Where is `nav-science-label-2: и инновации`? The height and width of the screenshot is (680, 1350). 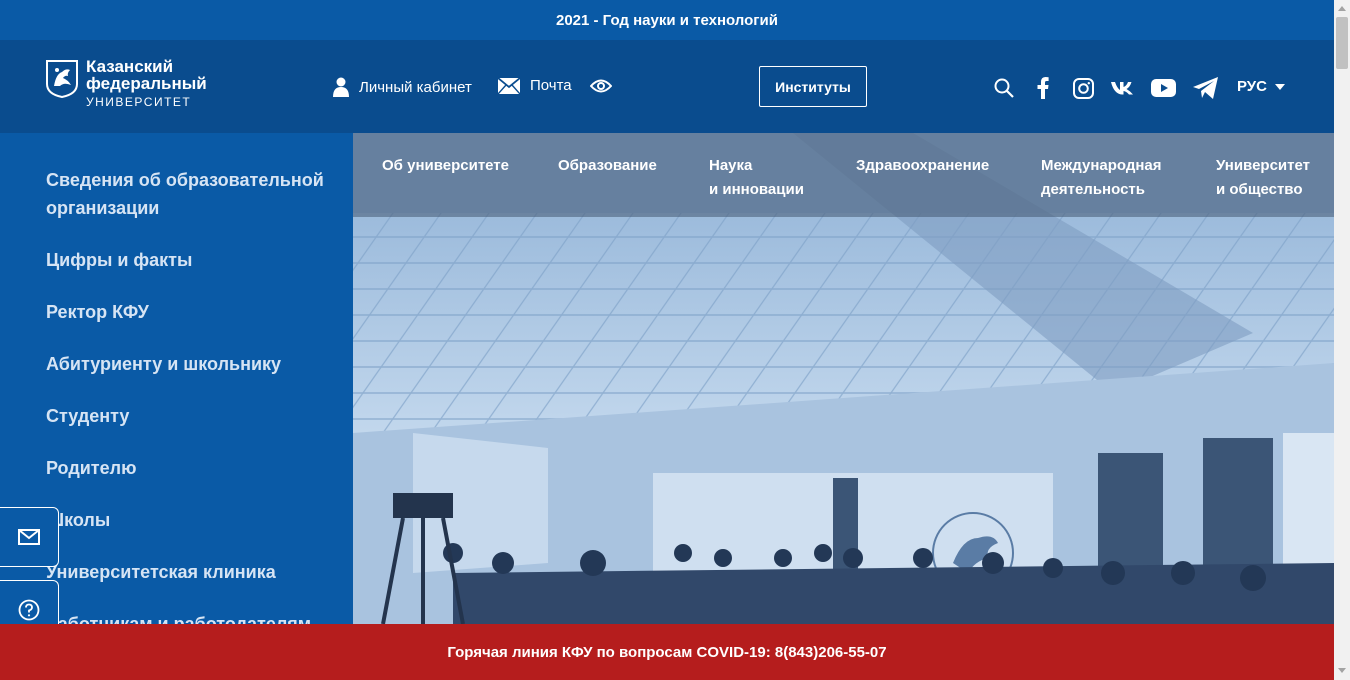 nav-science-label-2: и инновации is located at coordinates (756, 189).